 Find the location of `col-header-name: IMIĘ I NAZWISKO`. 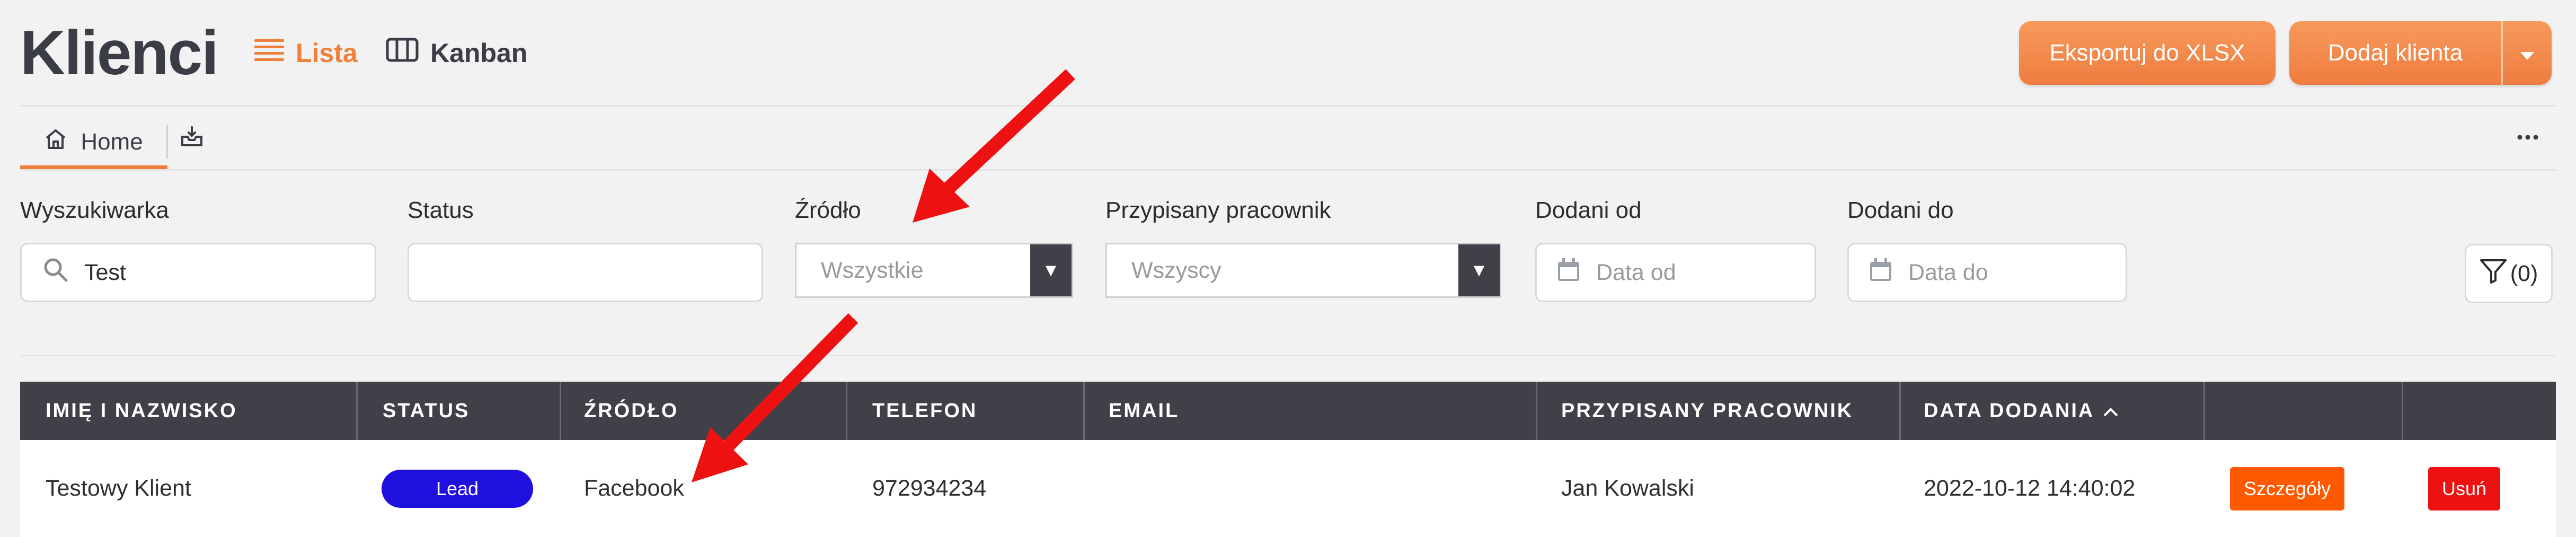

col-header-name: IMIĘ I NAZWISKO is located at coordinates (141, 411).